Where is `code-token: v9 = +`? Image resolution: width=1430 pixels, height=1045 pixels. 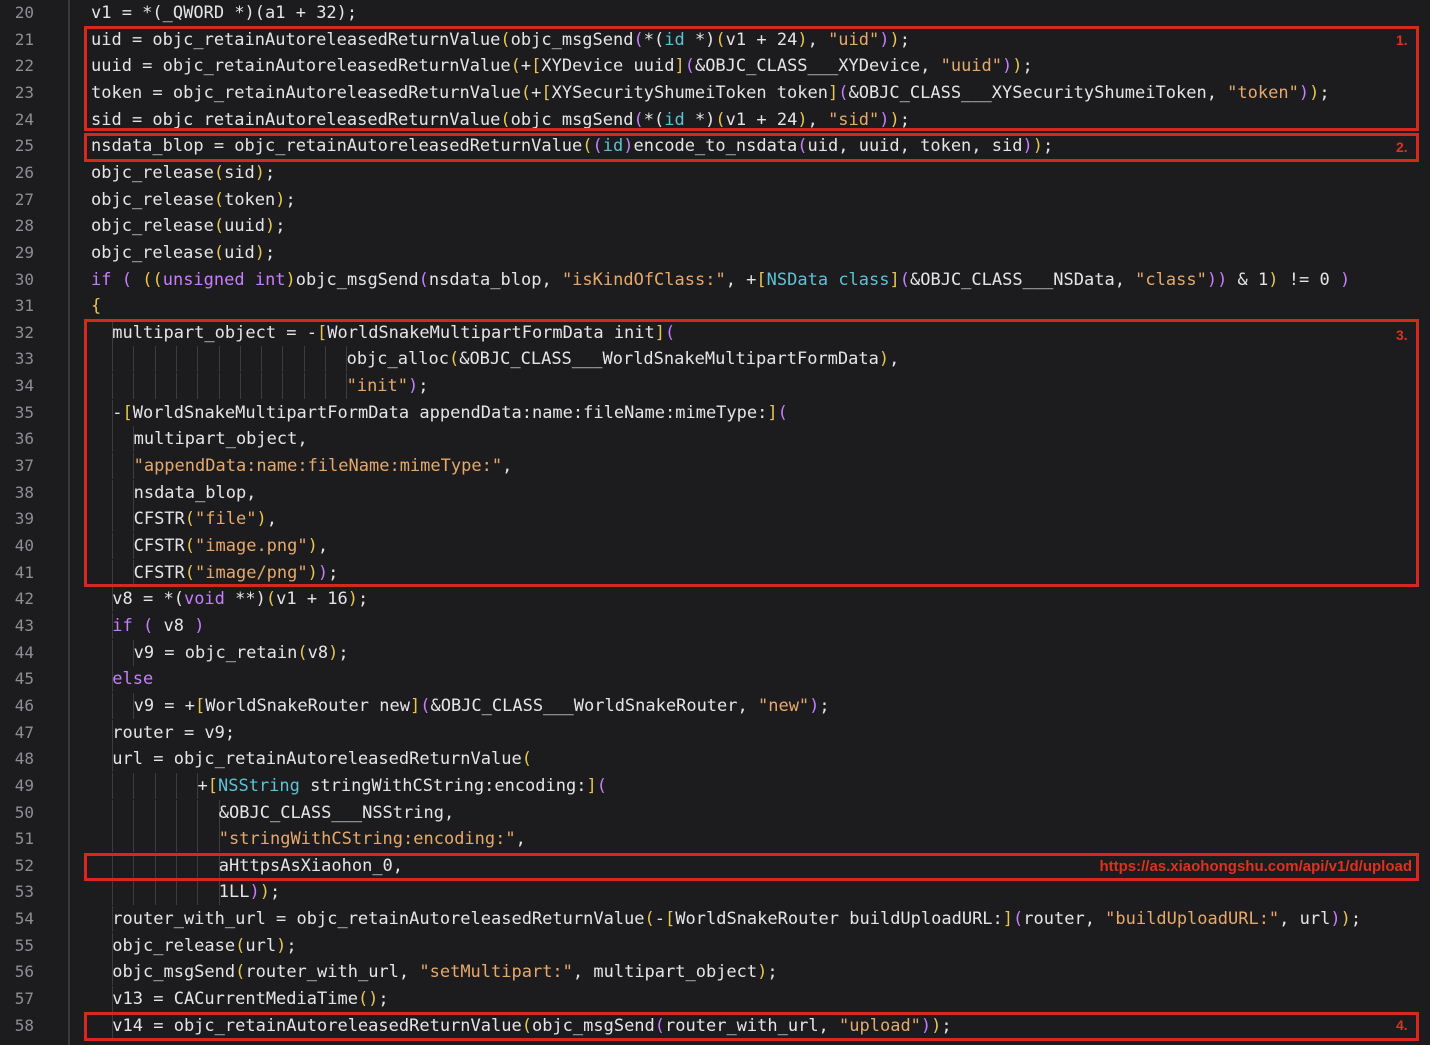 code-token: v9 = + is located at coordinates (164, 705).